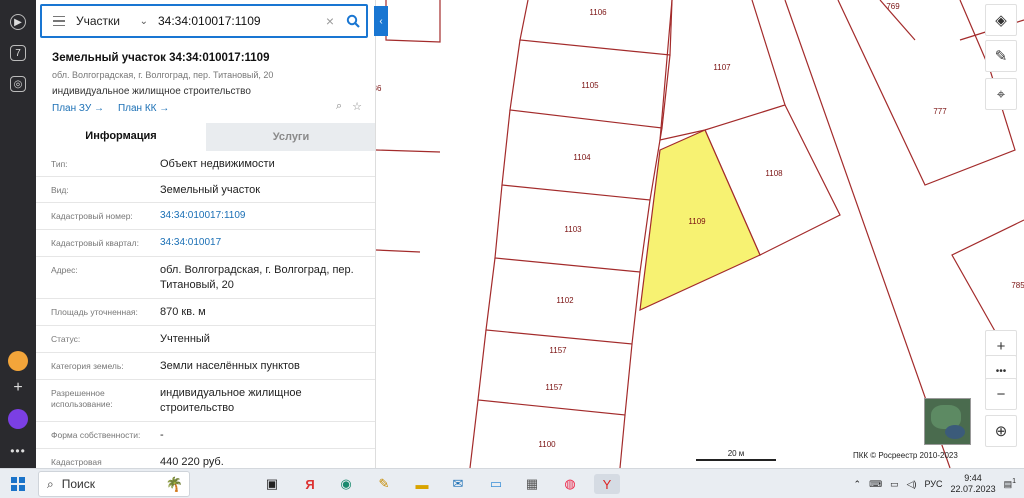 The width and height of the screenshot is (1024, 498). I want to click on copyright: ПКК © Росреестр 2010-2023, so click(905, 455).